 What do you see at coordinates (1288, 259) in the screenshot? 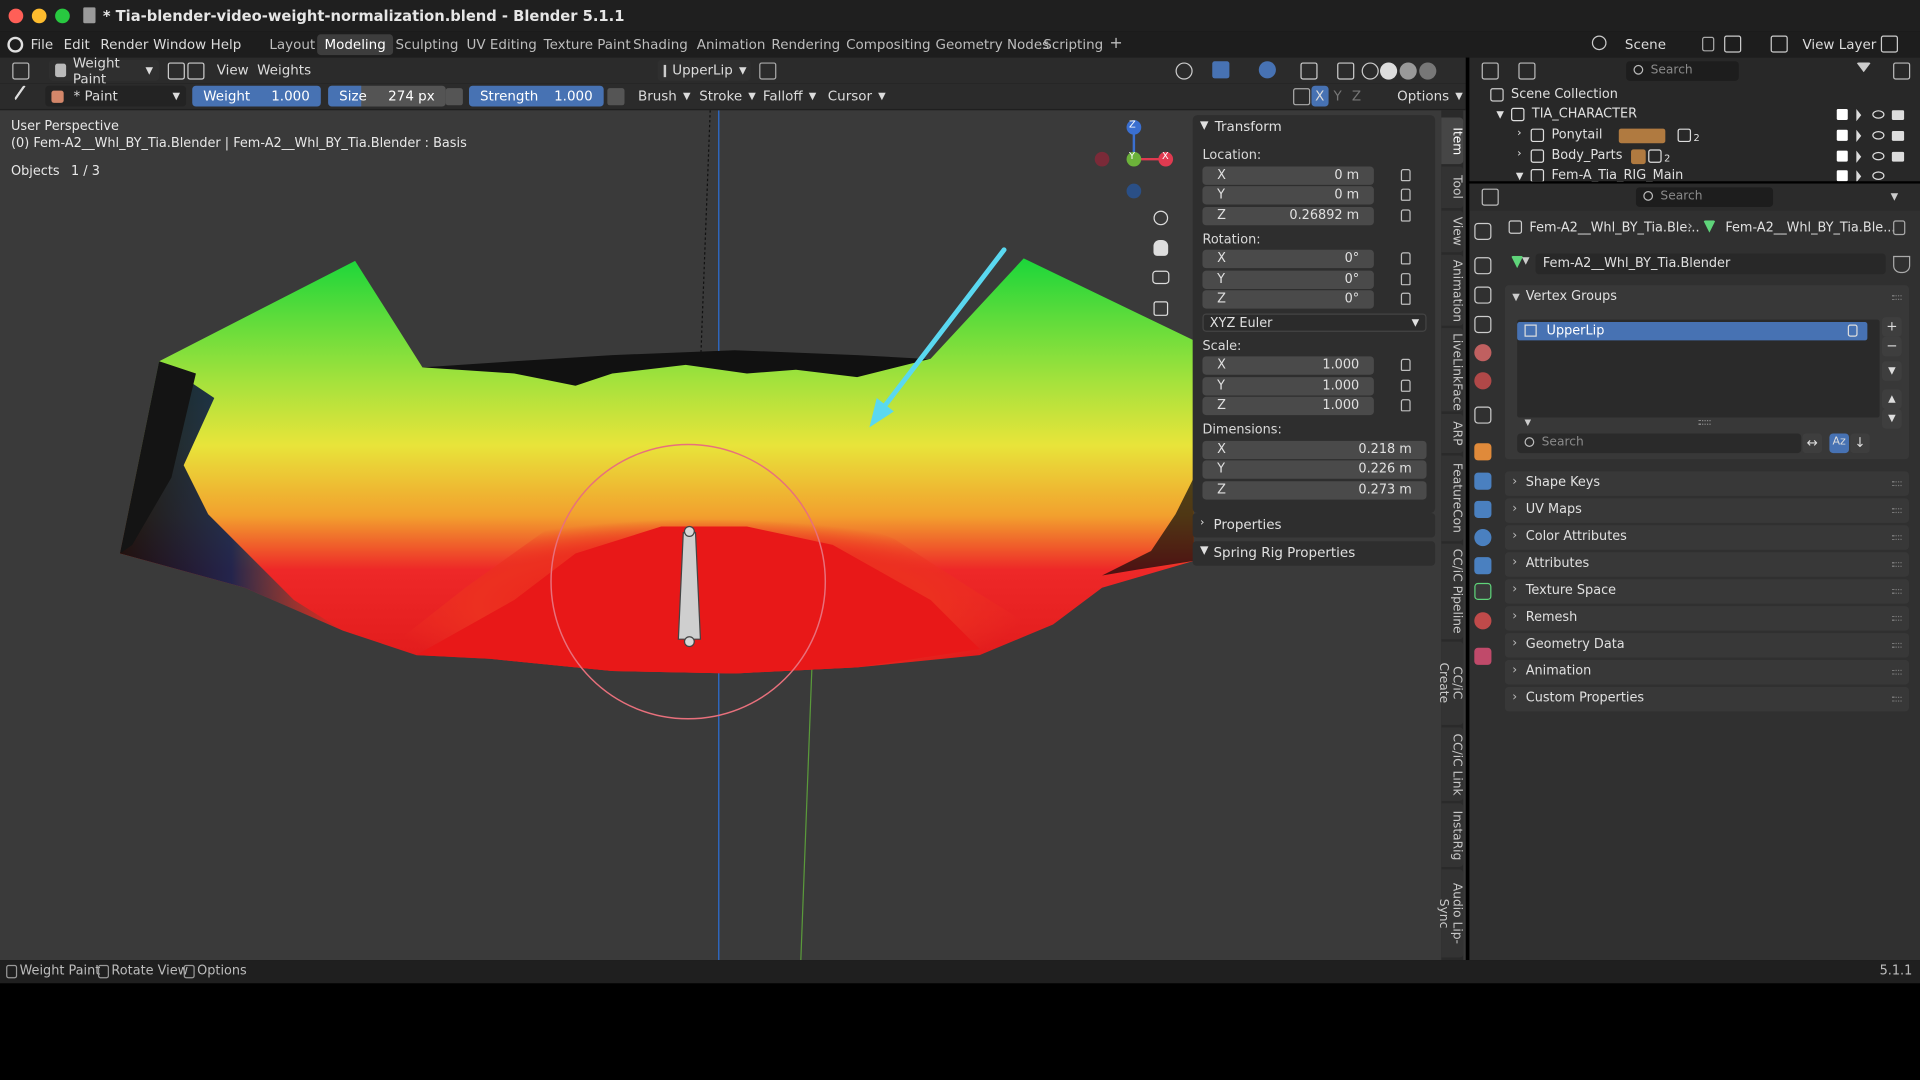
I see `rotation-x-field: X 0°` at bounding box center [1288, 259].